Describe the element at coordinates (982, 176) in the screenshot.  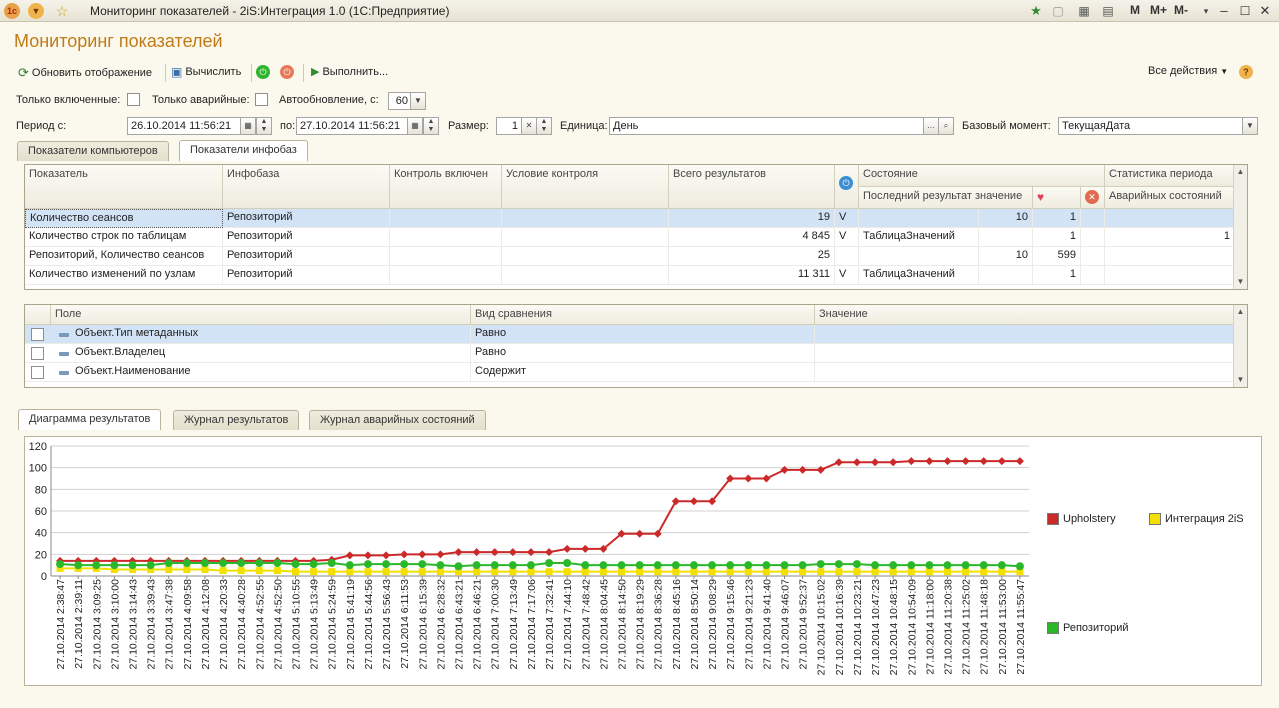
I see `col-header-state: Состояние` at that location.